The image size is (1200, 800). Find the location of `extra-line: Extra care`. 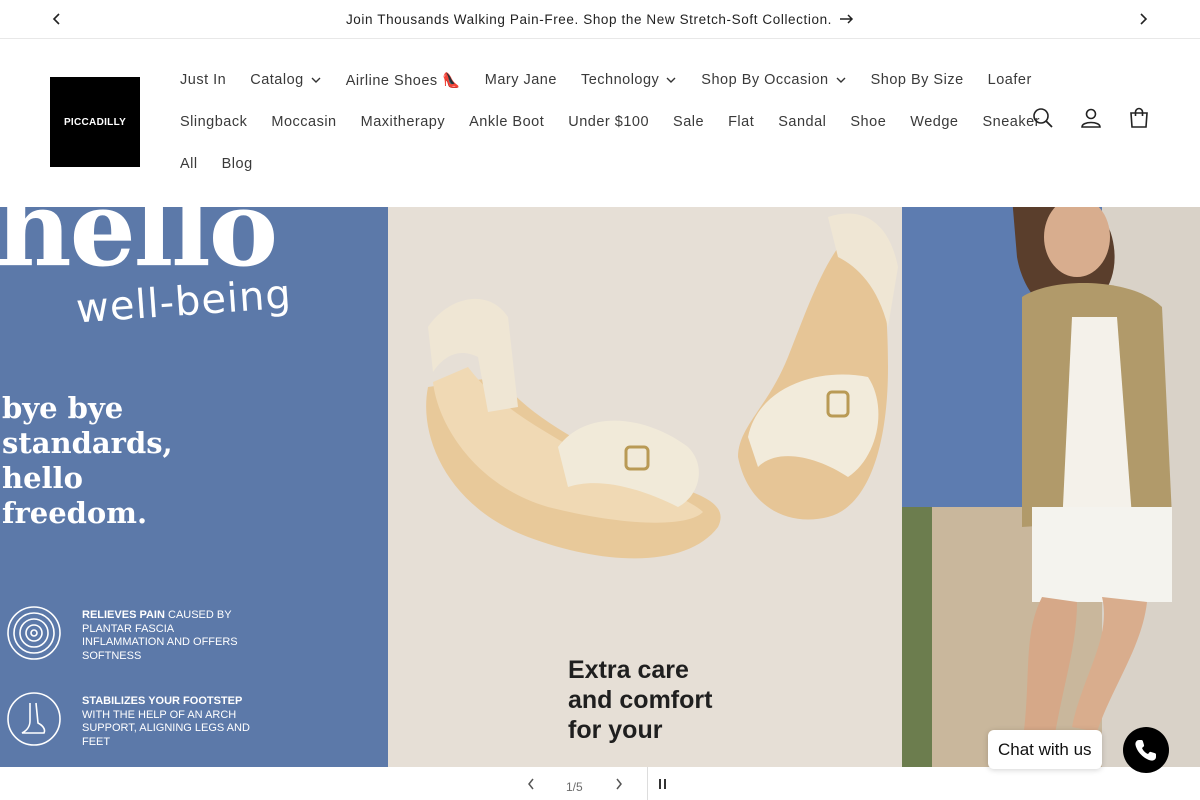

extra-line: Extra care is located at coordinates (628, 670).